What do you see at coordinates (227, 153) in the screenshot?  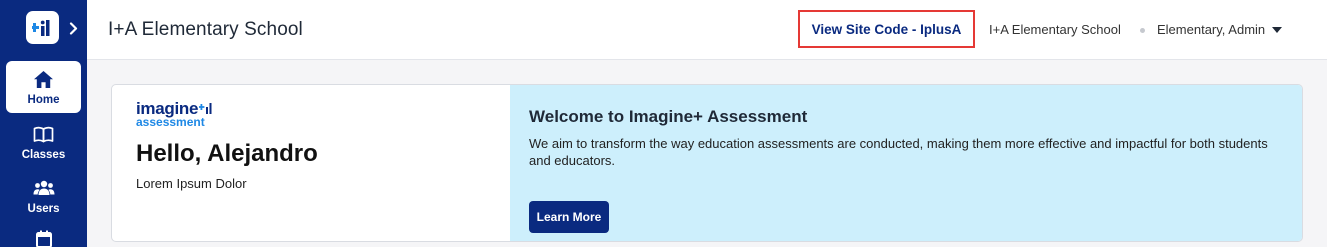 I see `greeting-heading: Hello, Alejandro` at bounding box center [227, 153].